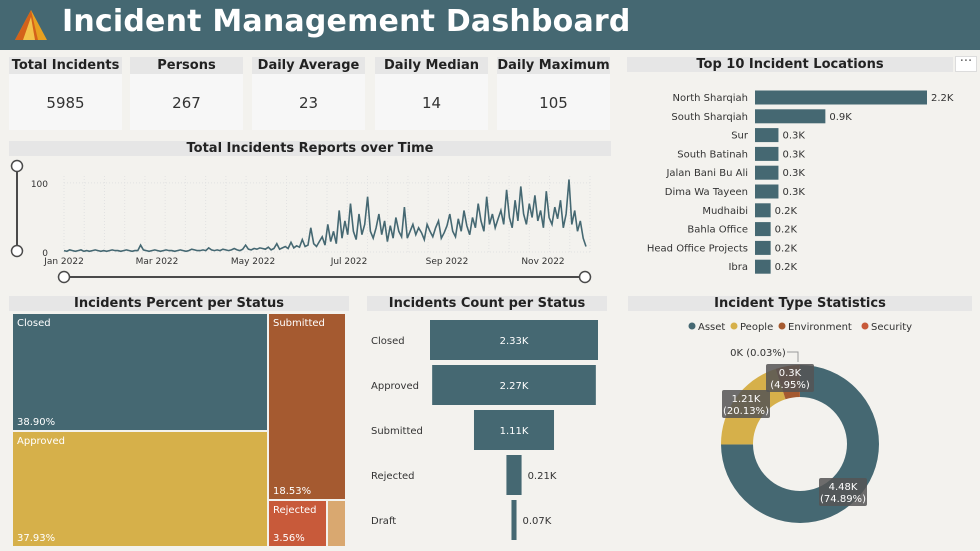 Image resolution: width=980 pixels, height=551 pixels. I want to click on legend-label: Security, so click(891, 327).